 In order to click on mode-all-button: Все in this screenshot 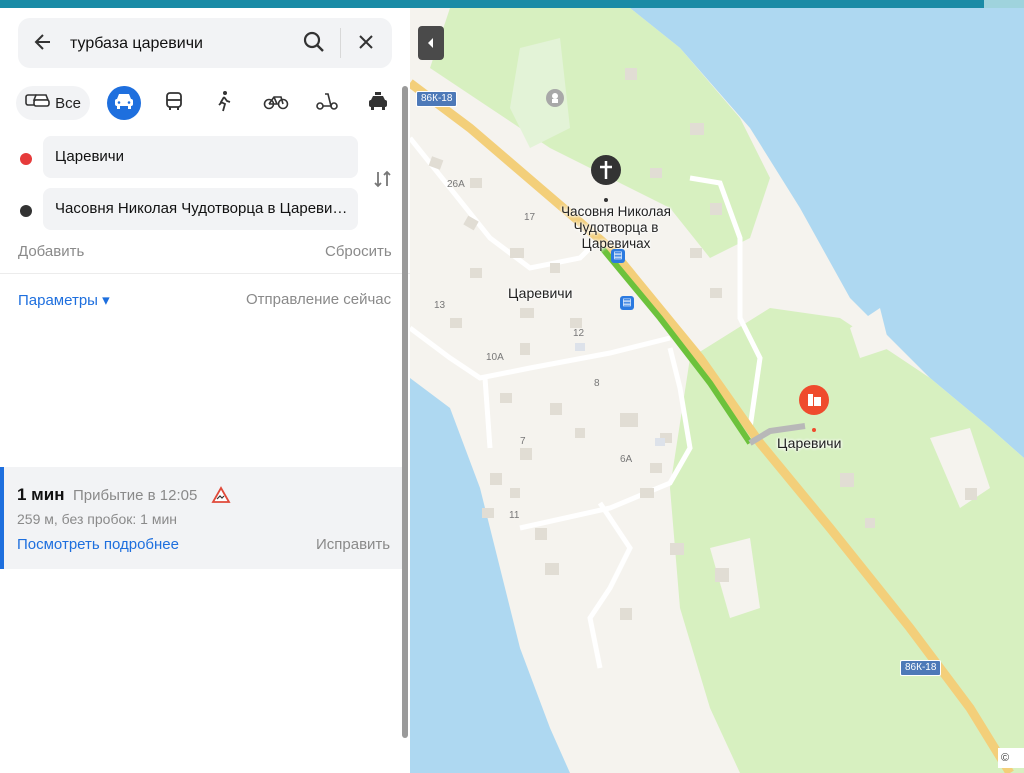, I will do `click(53, 103)`.